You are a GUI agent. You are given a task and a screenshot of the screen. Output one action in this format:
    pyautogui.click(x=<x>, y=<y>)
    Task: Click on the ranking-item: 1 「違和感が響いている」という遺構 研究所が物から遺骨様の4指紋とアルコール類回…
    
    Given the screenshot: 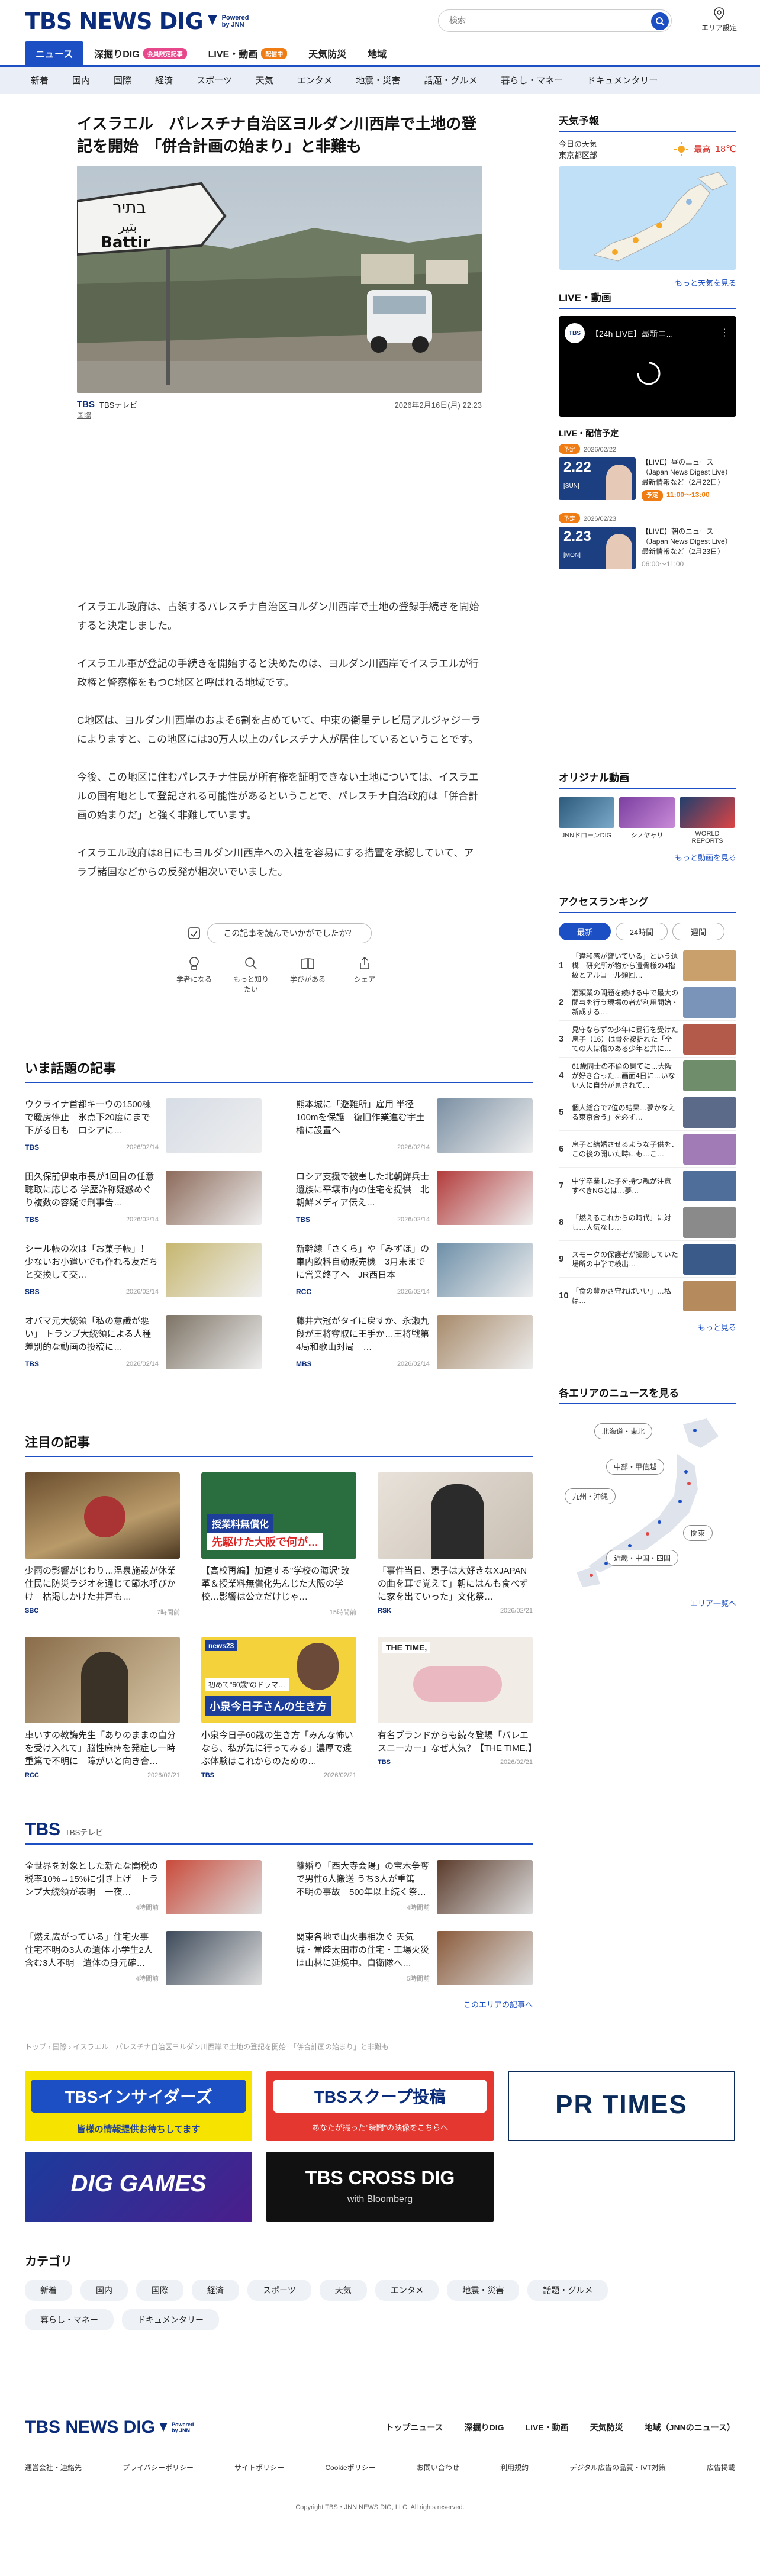 What is the action you would take?
    pyautogui.click(x=647, y=965)
    